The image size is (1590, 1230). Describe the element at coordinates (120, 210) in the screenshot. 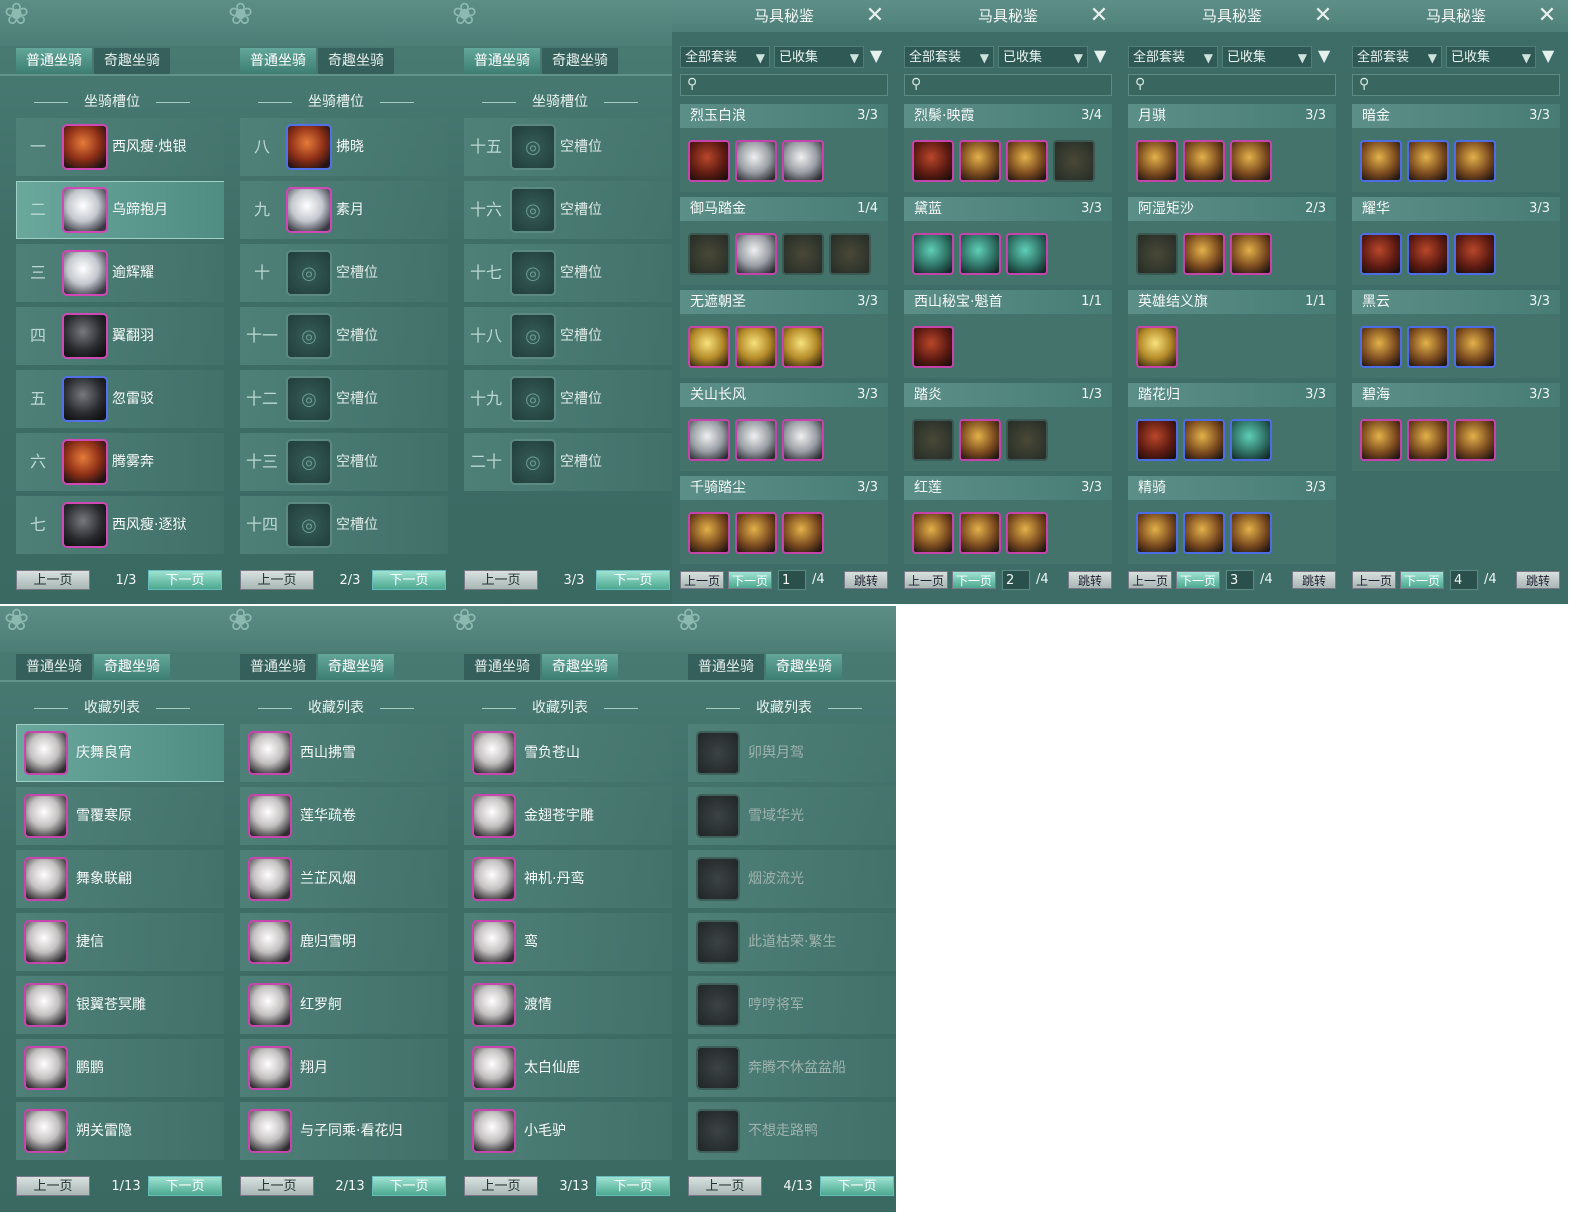

I see `mount-slot-row: 二 乌蹄抱月` at that location.